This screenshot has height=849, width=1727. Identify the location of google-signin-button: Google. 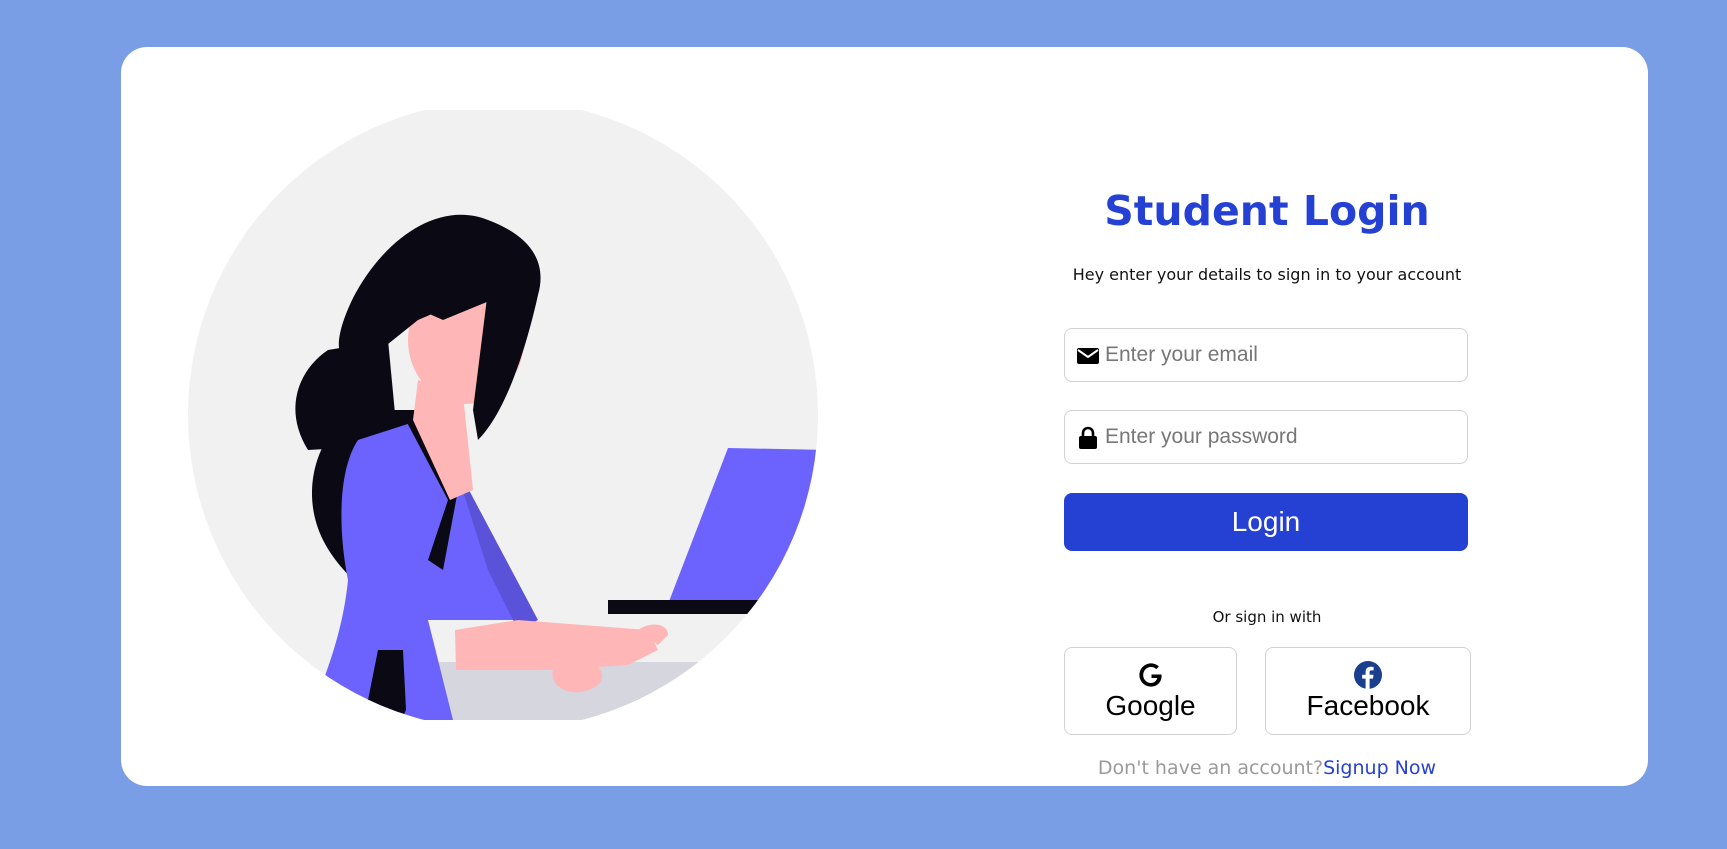
(1150, 691).